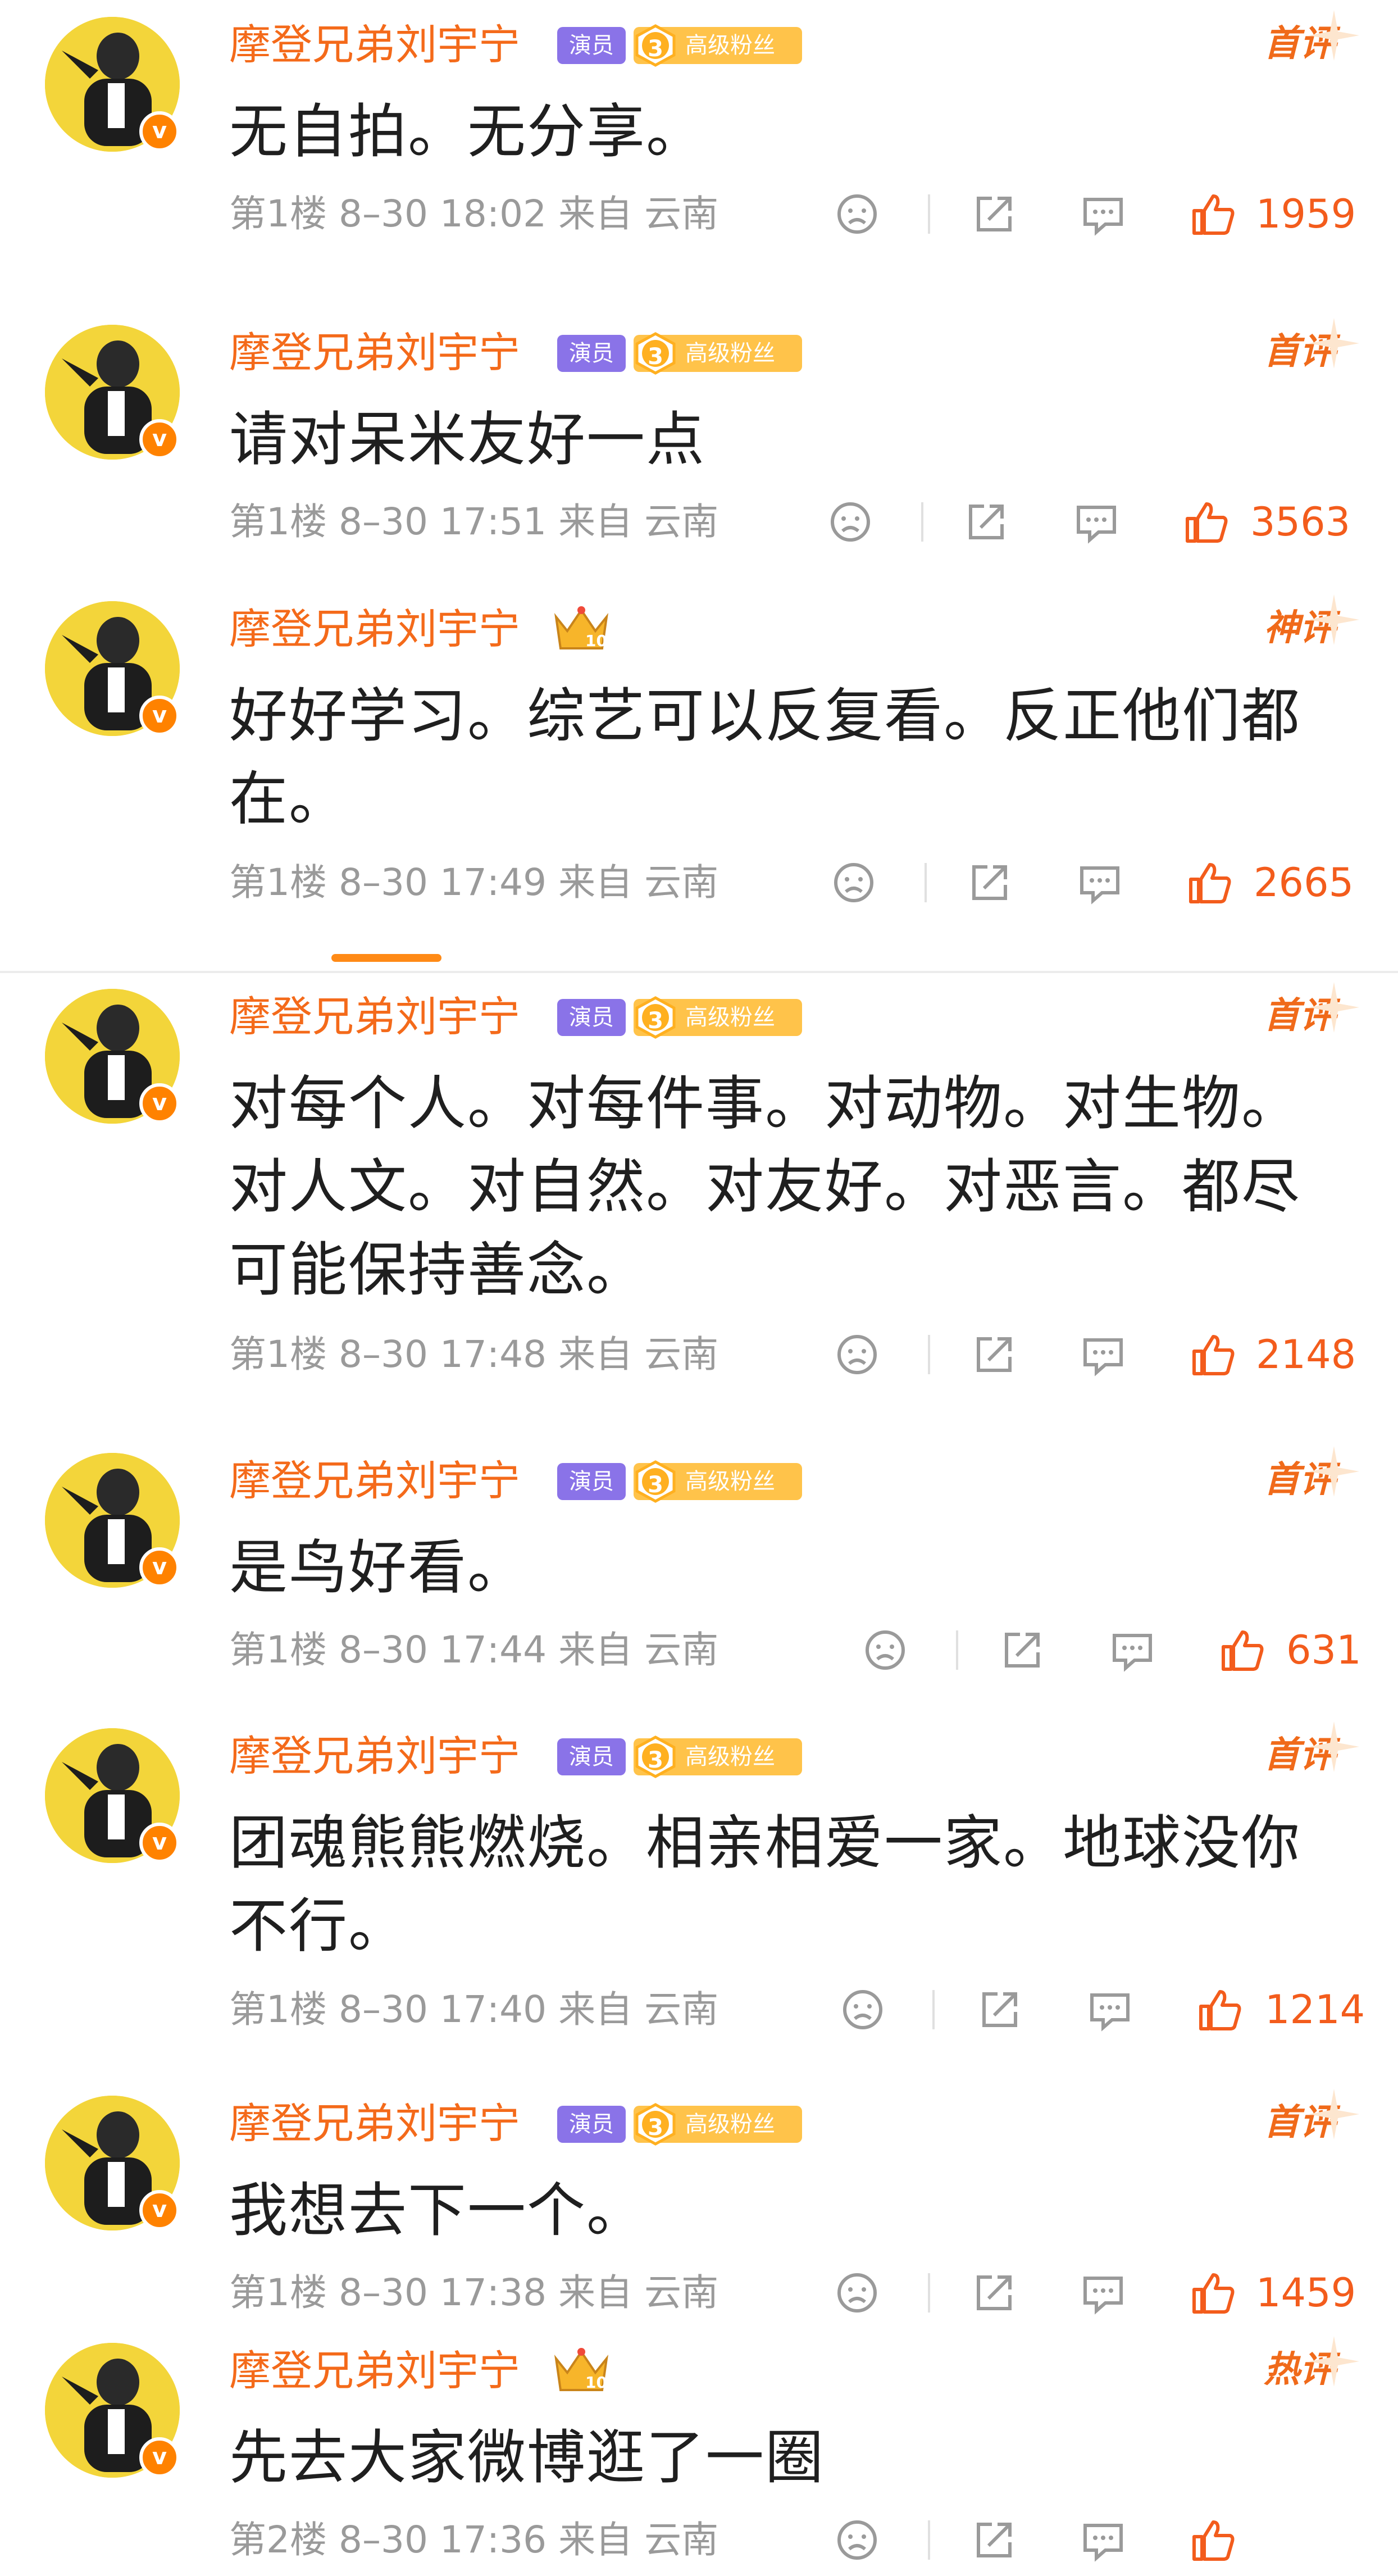 This screenshot has height=2576, width=1398. I want to click on comment-text: 团魂熊熊燃烧。相亲相爱一家。地球没你不行。, so click(765, 1885).